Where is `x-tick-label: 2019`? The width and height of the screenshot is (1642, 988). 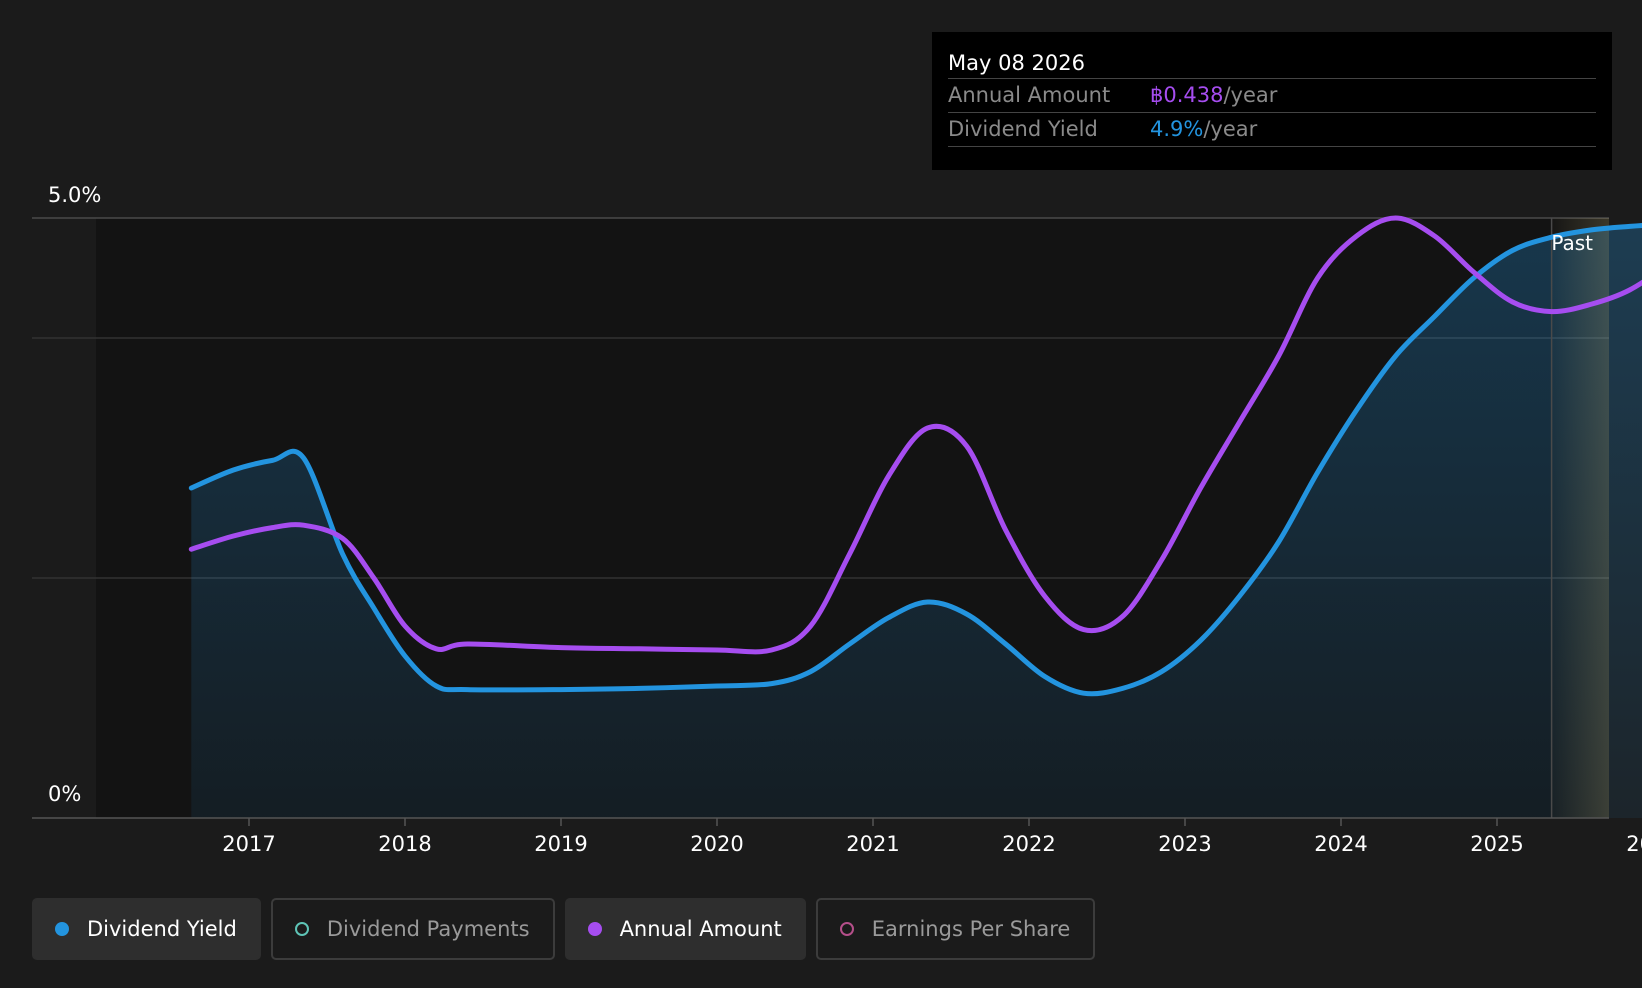 x-tick-label: 2019 is located at coordinates (560, 844).